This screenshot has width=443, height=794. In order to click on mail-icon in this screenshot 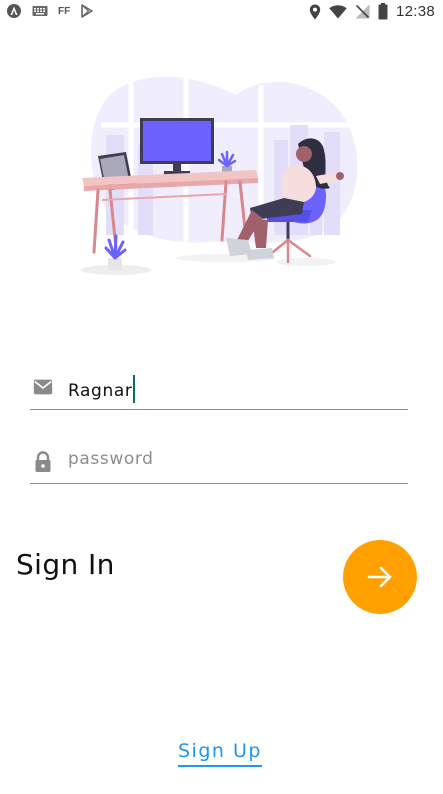, I will do `click(44, 388)`.